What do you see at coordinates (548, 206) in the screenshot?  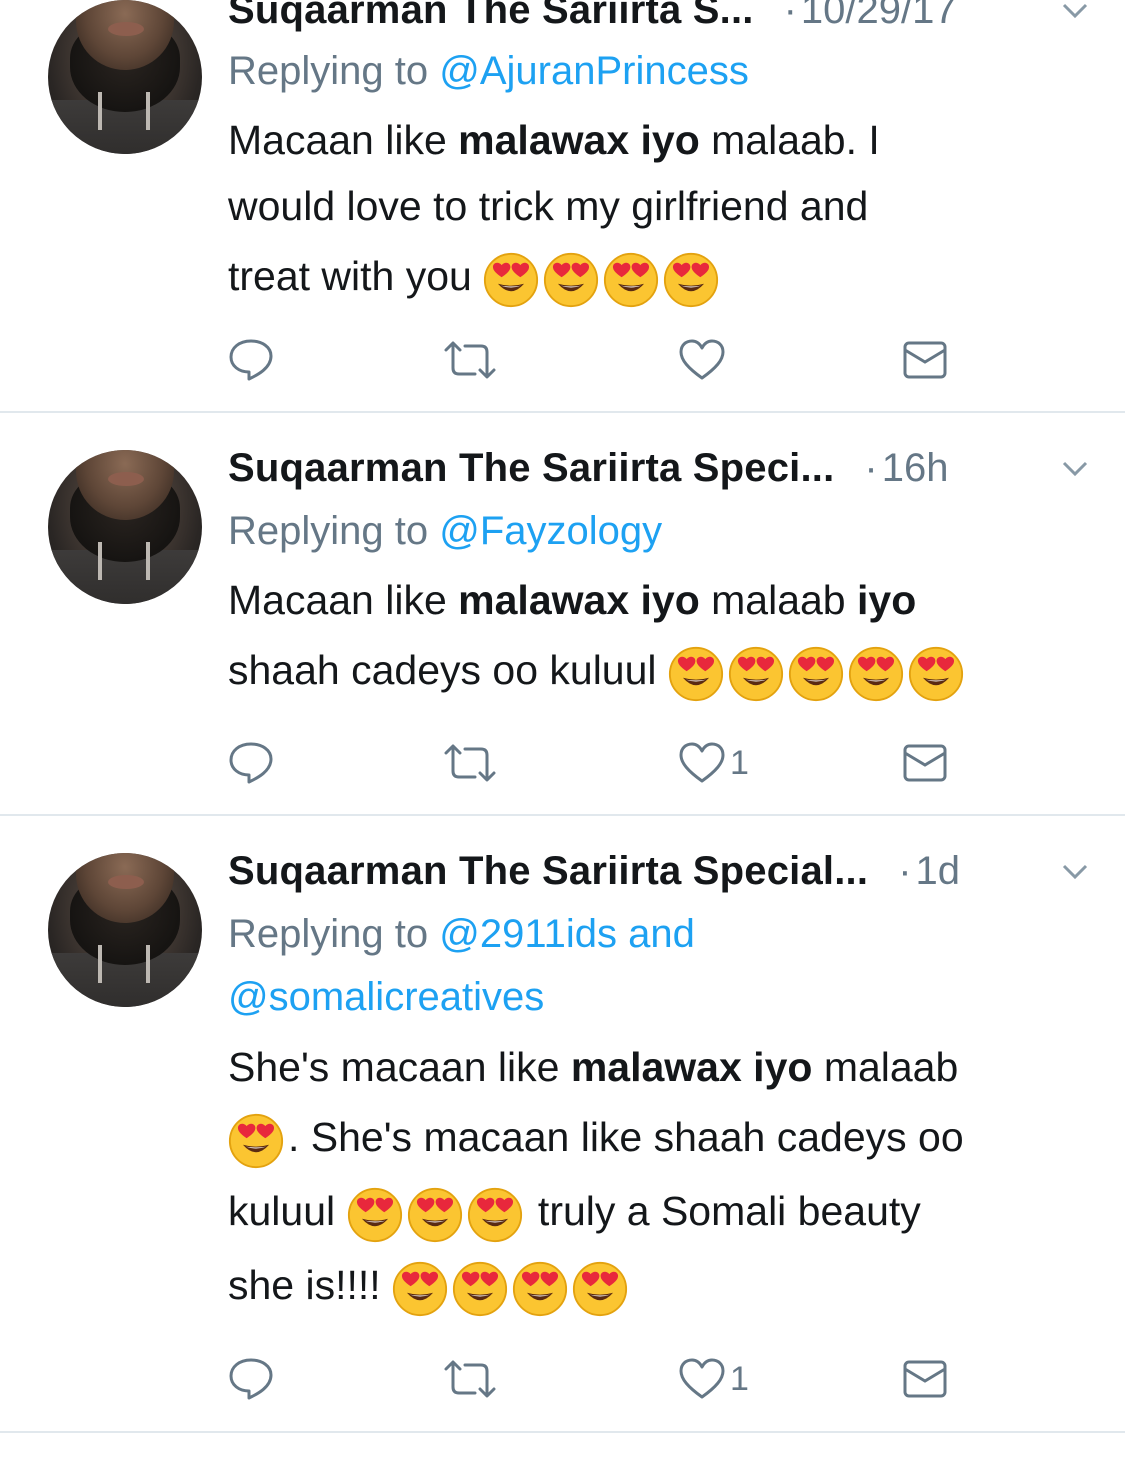 I see `text-segment: would love to trick my girlfriend and` at bounding box center [548, 206].